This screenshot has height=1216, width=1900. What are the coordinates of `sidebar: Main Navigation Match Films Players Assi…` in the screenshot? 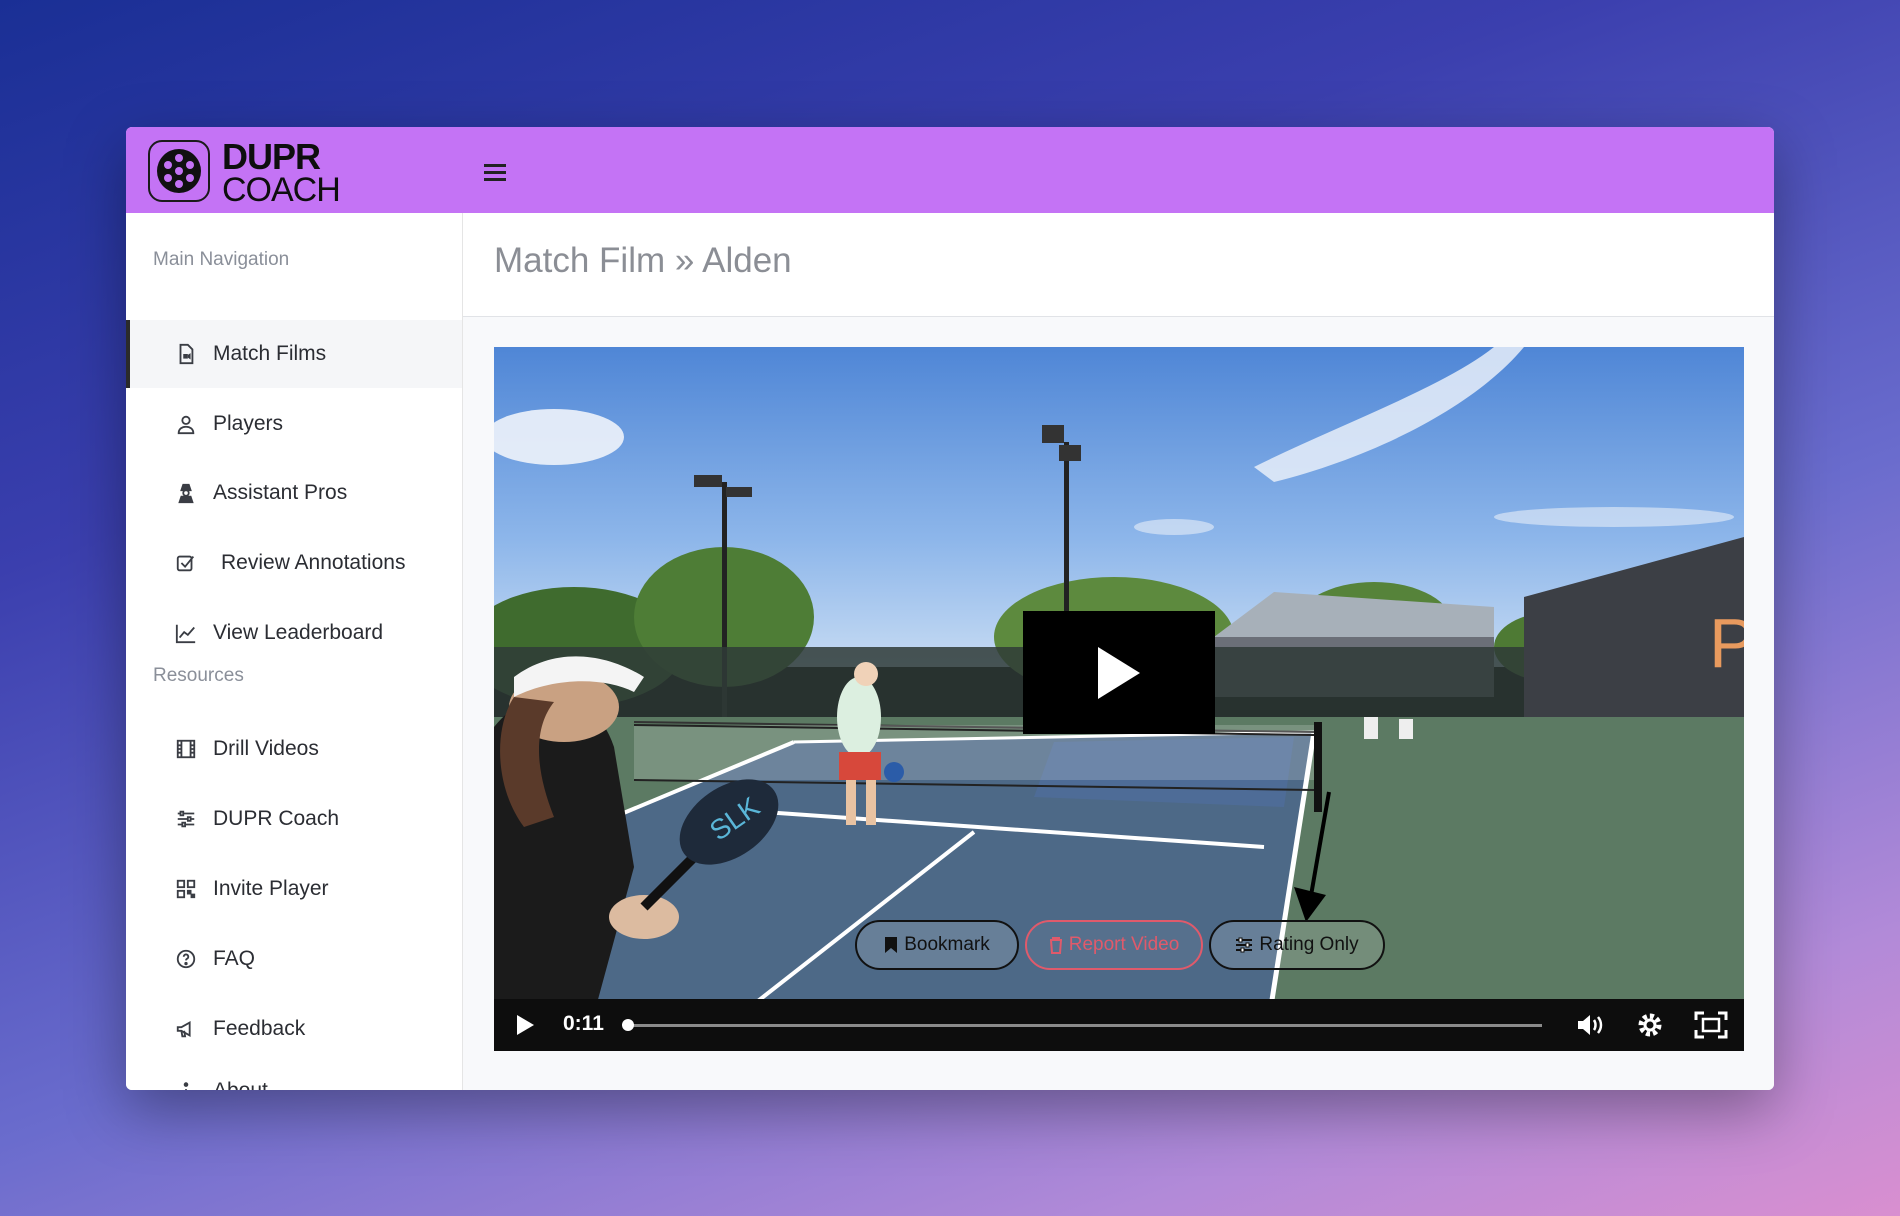 It's located at (294, 651).